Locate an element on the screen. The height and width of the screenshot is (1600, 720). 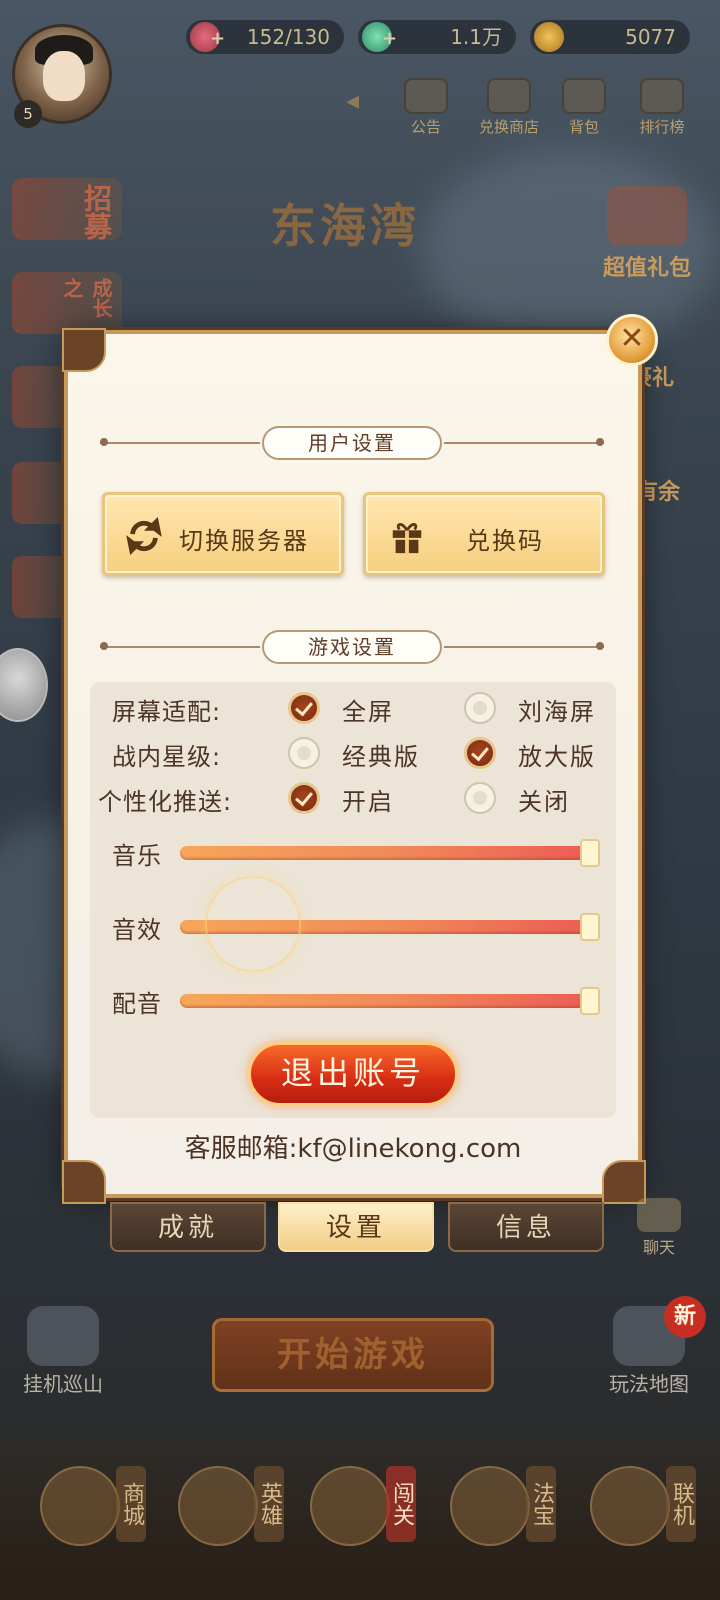
stamina-counter: + 152/130 is located at coordinates (265, 37).